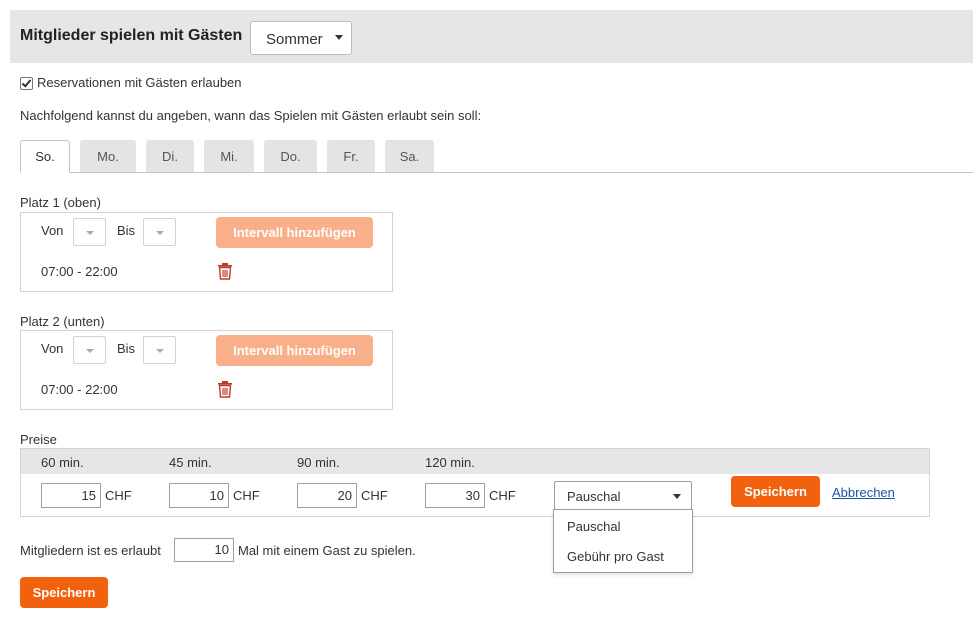 The image size is (973, 636). What do you see at coordinates (64, 592) in the screenshot?
I see `save-button: Speichern` at bounding box center [64, 592].